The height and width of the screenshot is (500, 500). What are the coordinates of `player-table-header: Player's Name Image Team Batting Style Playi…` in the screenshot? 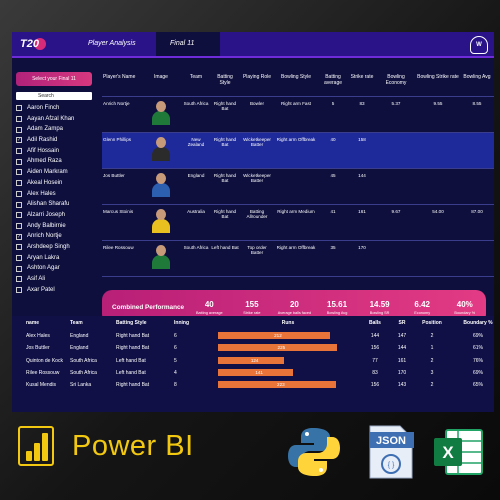 It's located at (298, 84).